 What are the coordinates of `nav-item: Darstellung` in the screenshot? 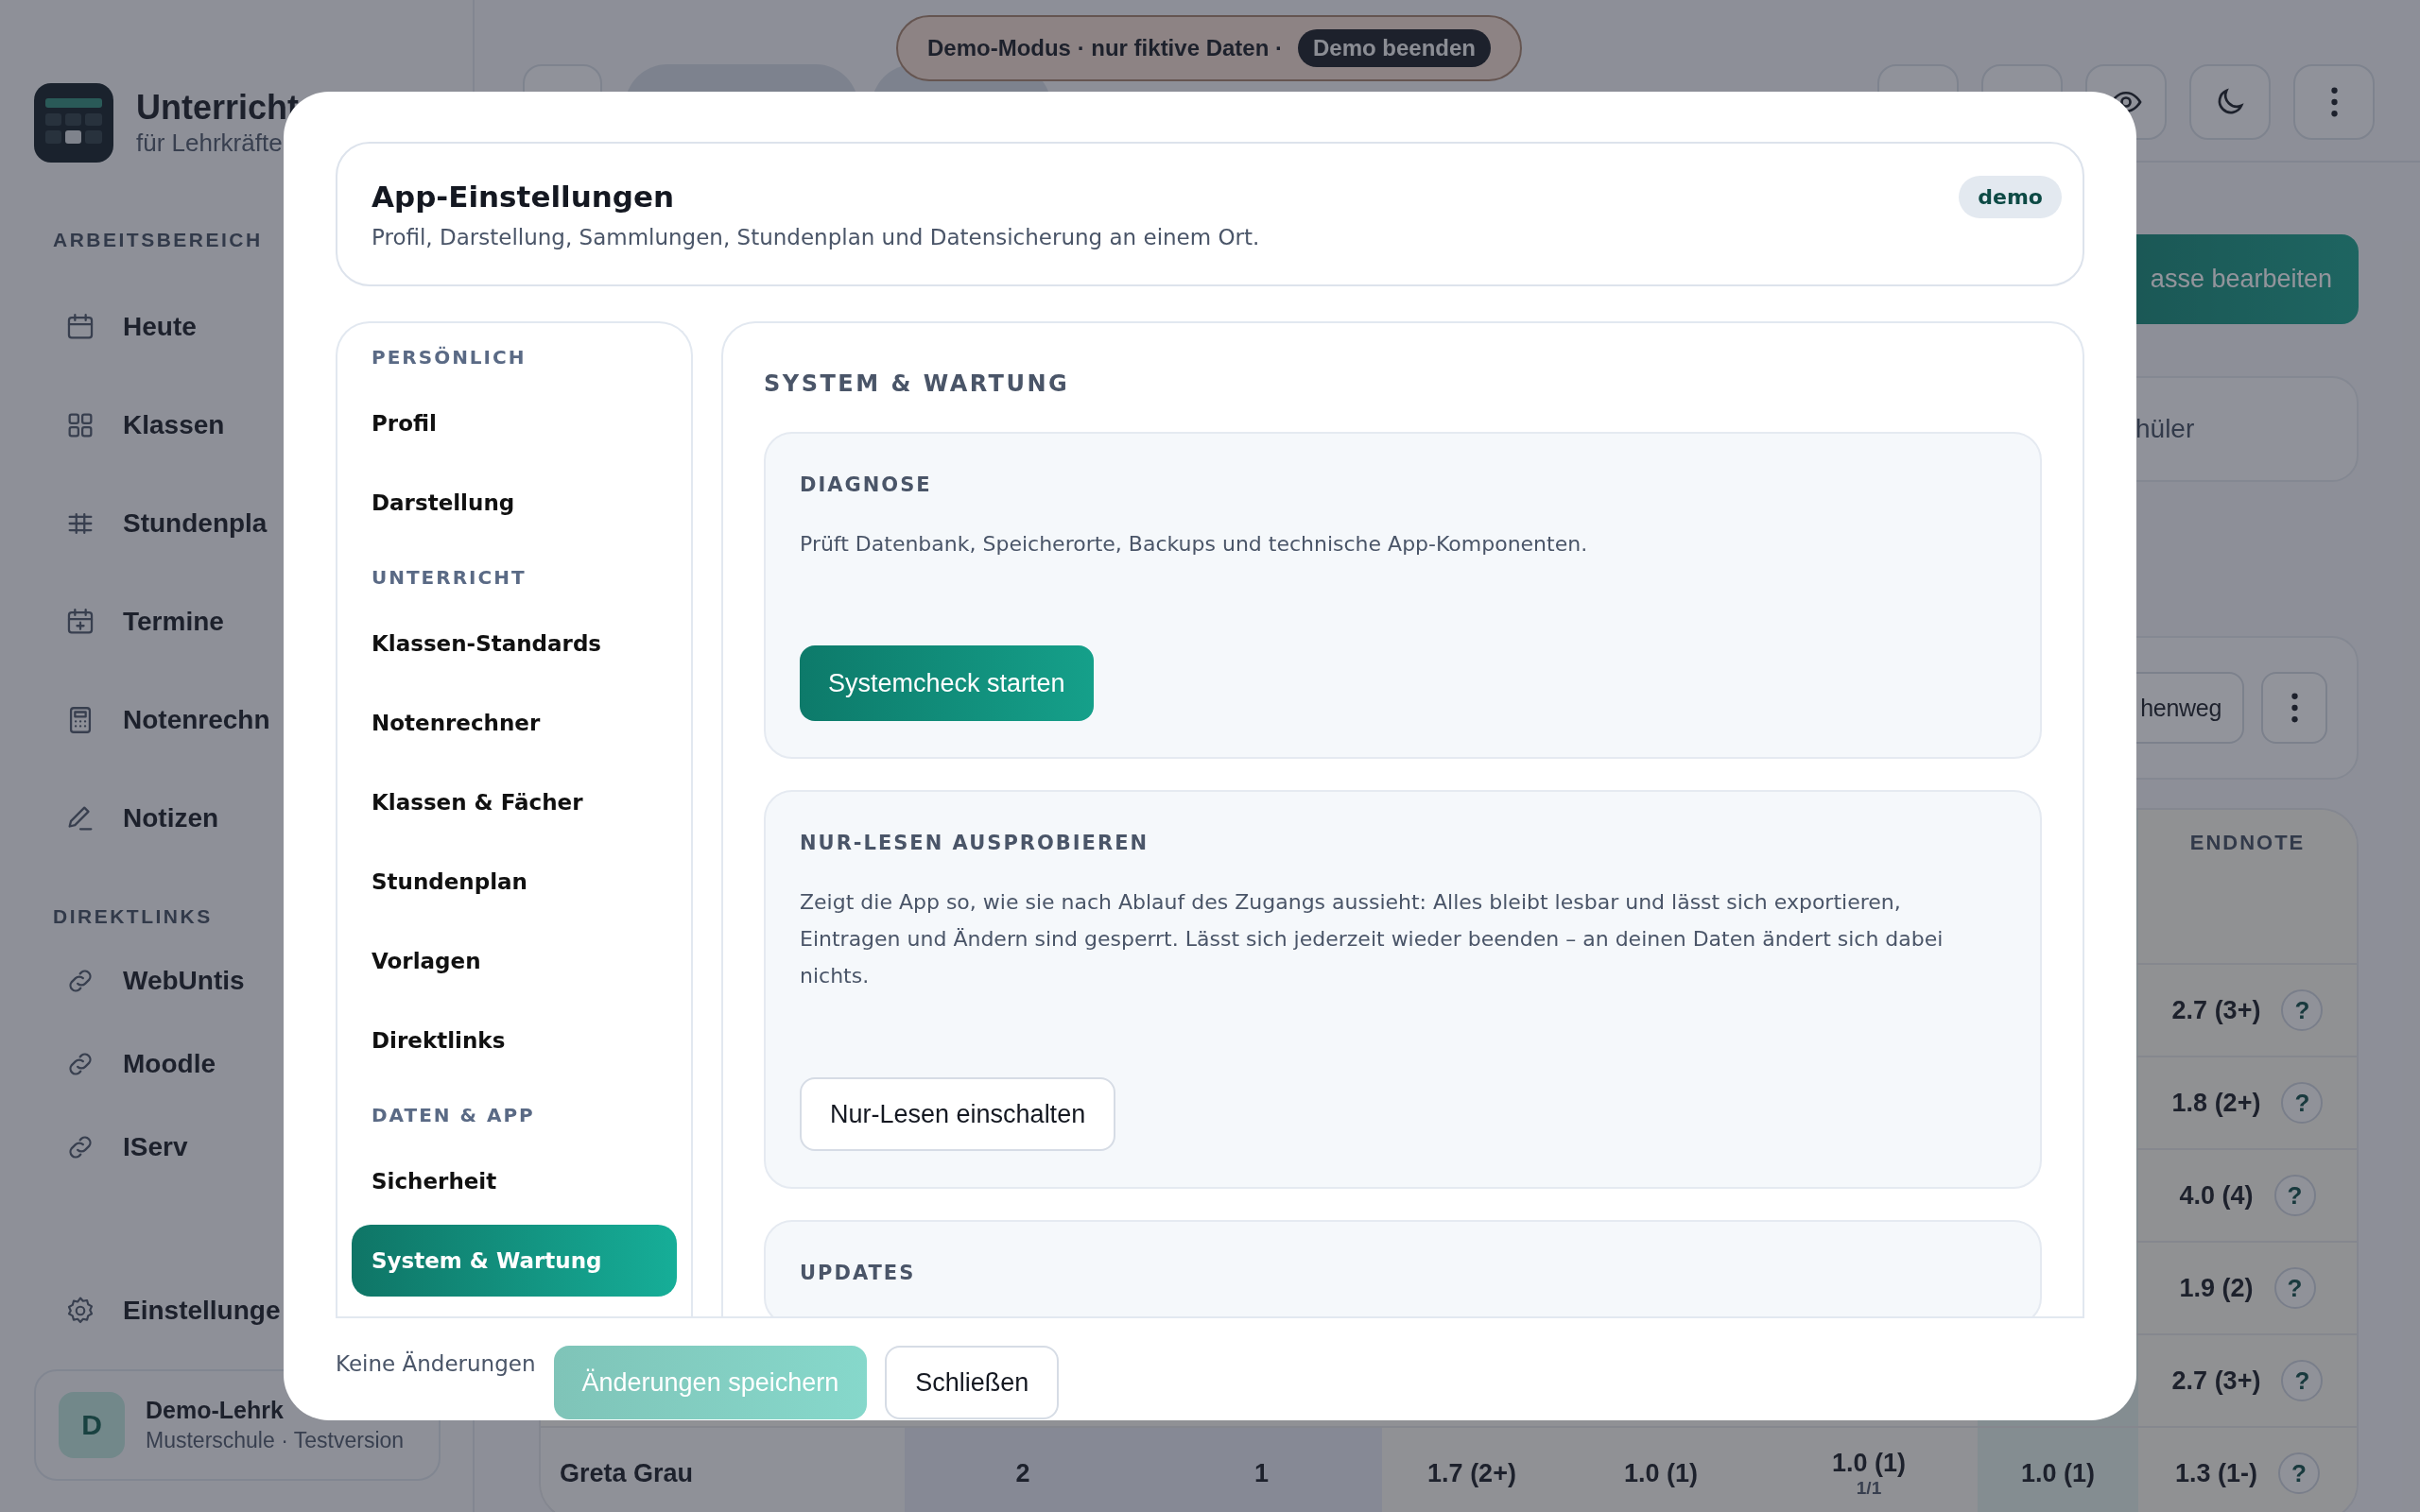 It's located at (514, 503).